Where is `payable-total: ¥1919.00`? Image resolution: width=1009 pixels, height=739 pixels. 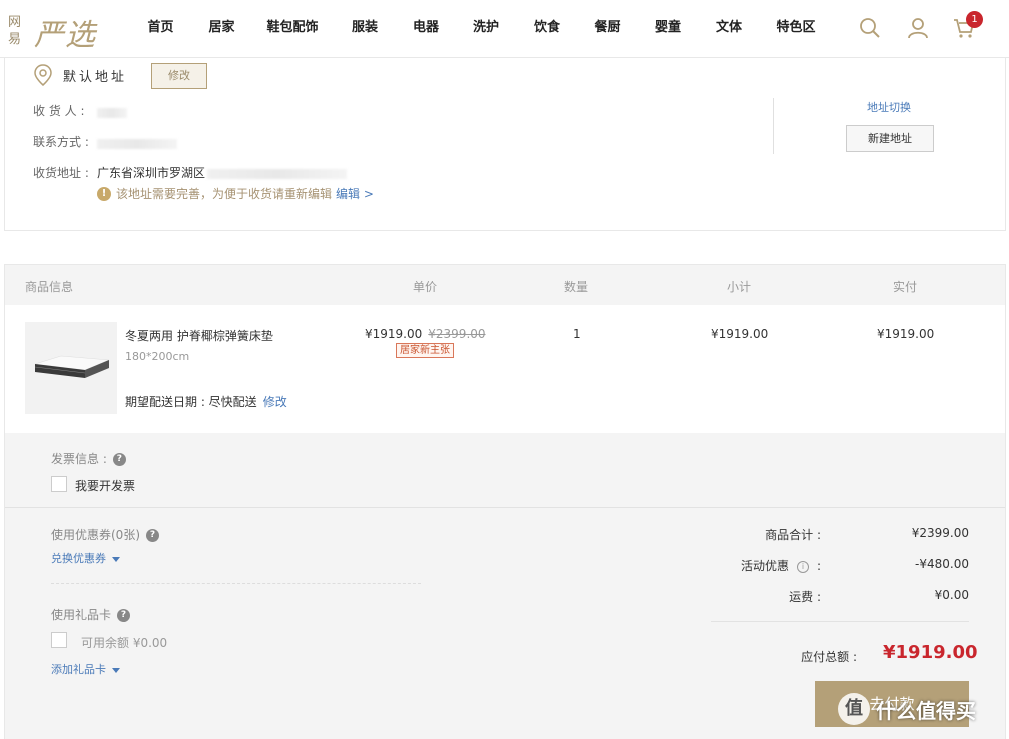 payable-total: ¥1919.00 is located at coordinates (930, 652).